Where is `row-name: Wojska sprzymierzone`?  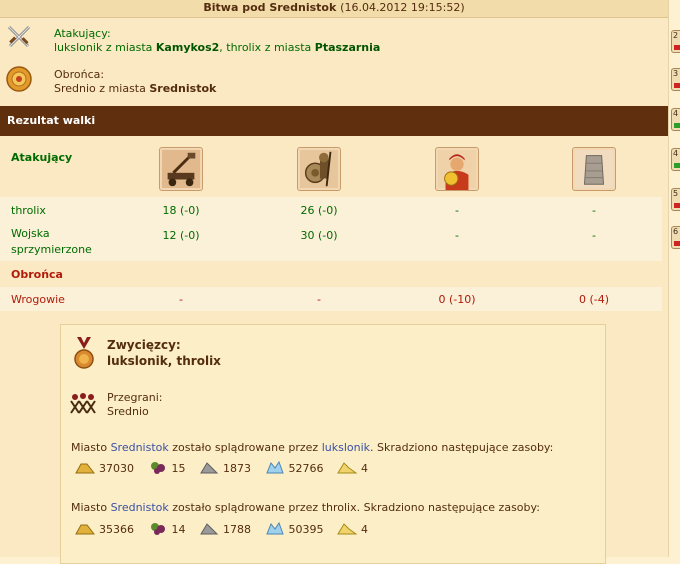
row-name: Wojska sprzymierzone is located at coordinates (56, 242).